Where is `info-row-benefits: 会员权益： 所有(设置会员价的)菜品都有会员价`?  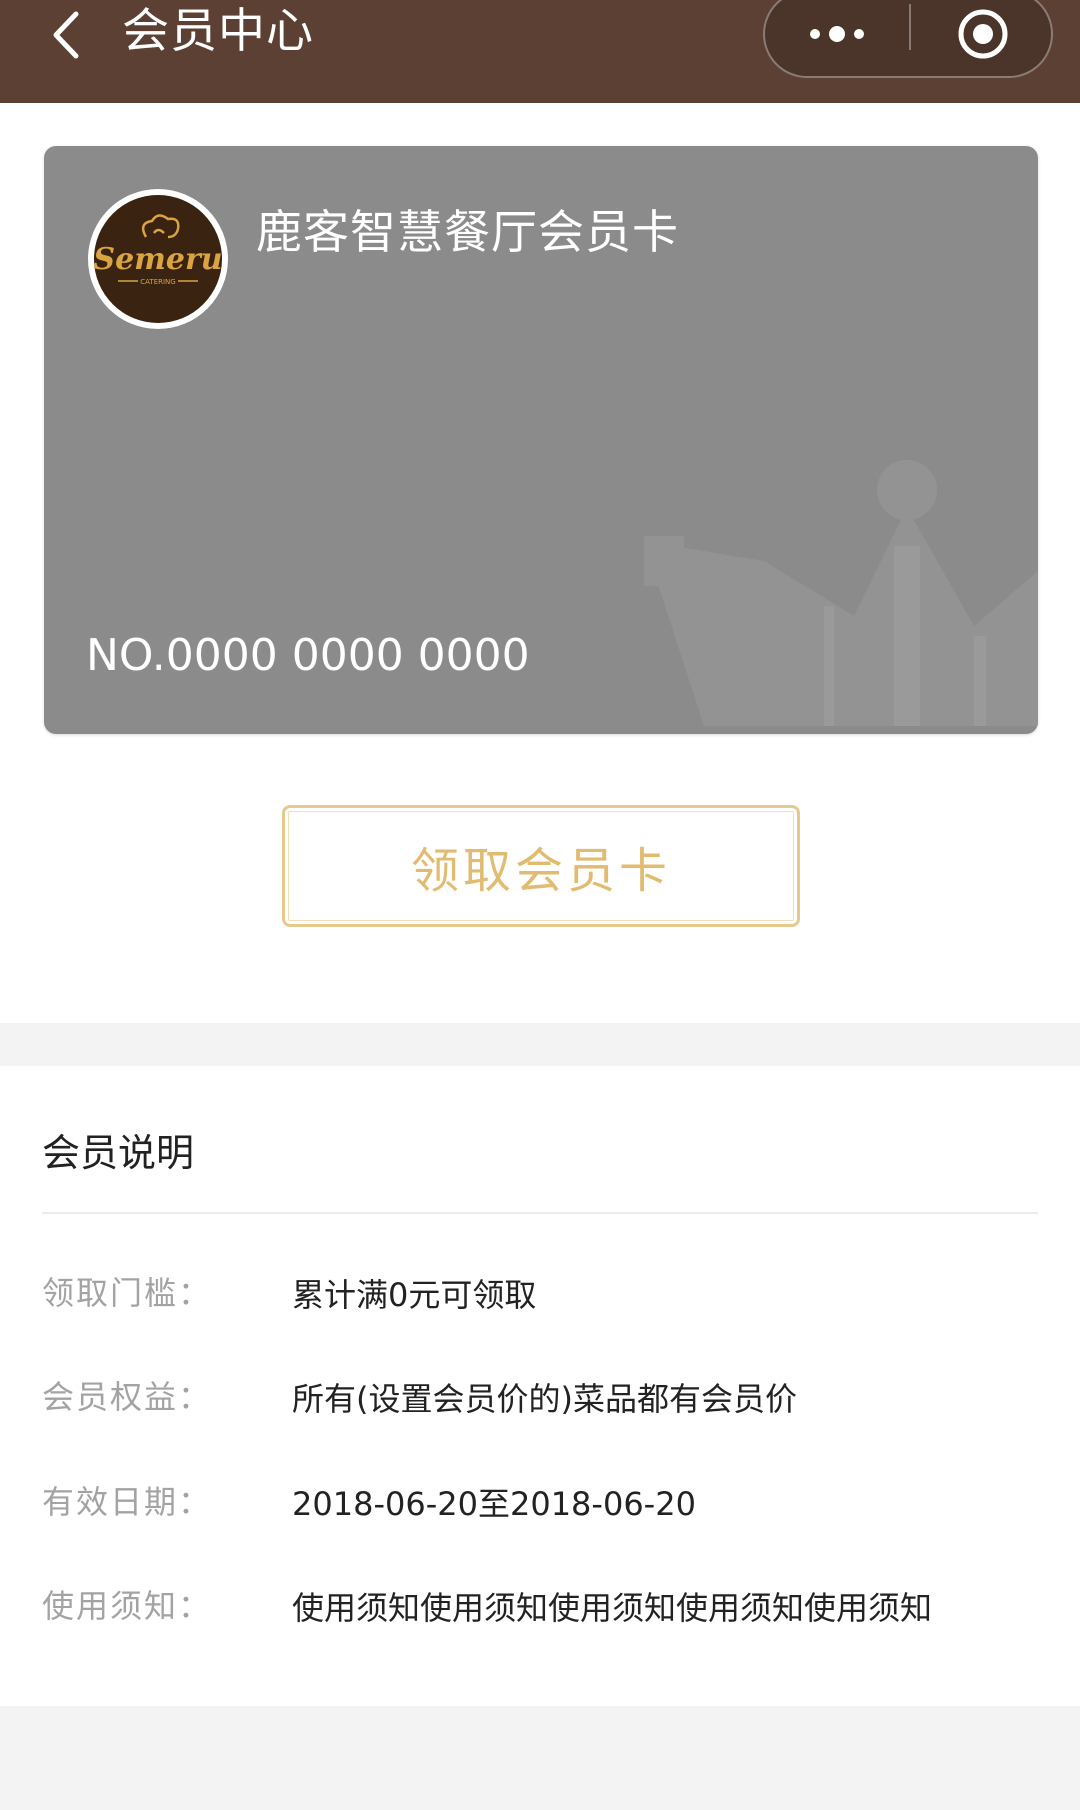 info-row-benefits: 会员权益： 所有(设置会员价的)菜品都有会员价 is located at coordinates (540, 1402).